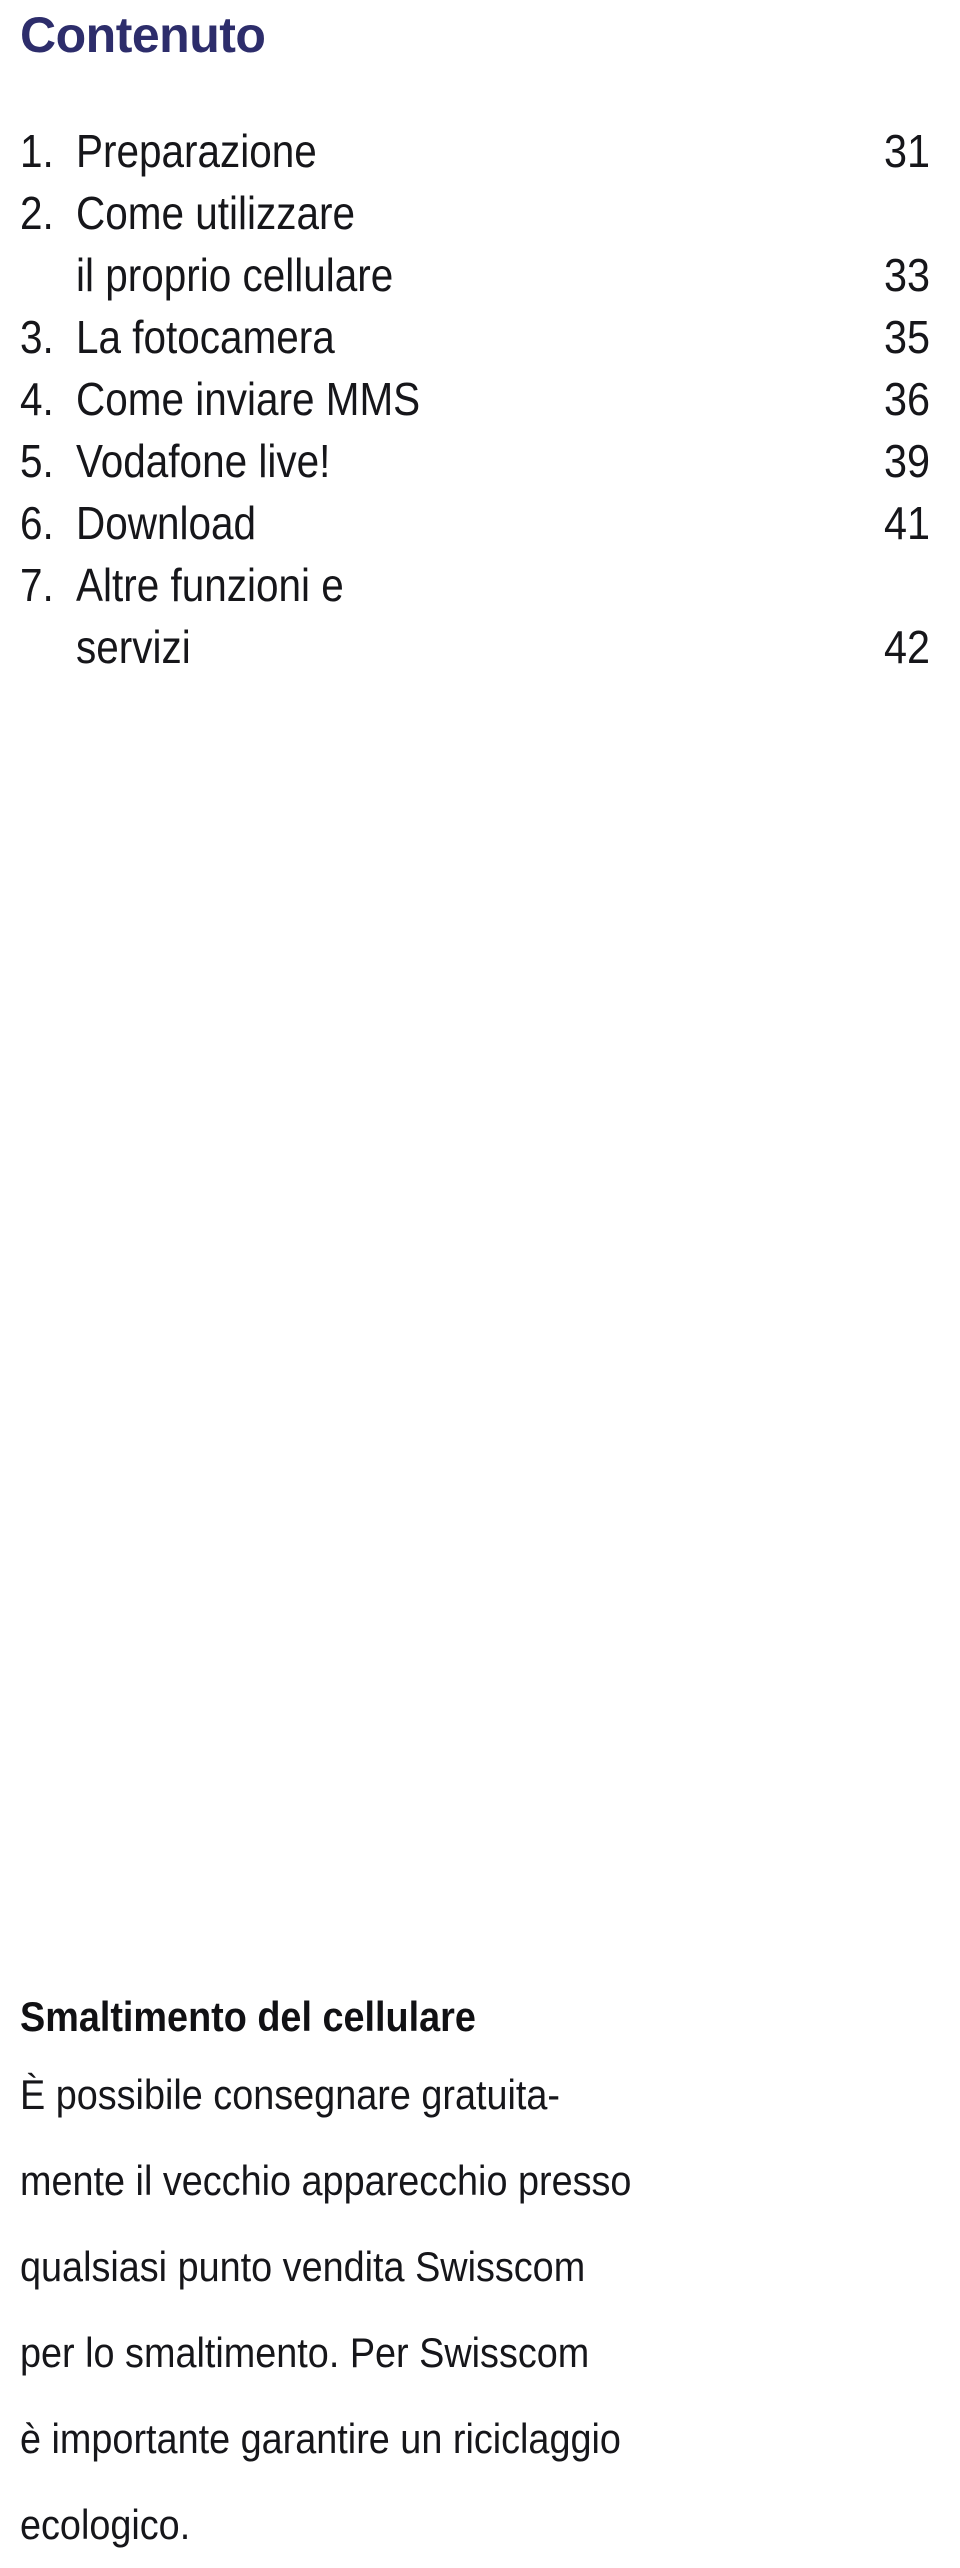  Describe the element at coordinates (248, 2016) in the screenshot. I see `disposal-heading: Smaltimento del cellulare` at that location.